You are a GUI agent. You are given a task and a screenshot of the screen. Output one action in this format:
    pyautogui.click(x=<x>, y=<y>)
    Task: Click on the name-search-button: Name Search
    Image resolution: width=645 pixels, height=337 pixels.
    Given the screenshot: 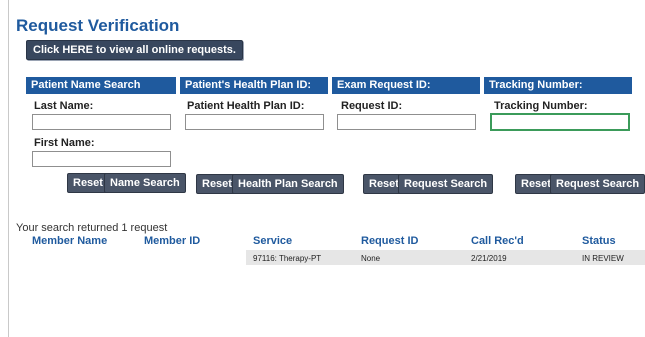 What is the action you would take?
    pyautogui.click(x=145, y=183)
    